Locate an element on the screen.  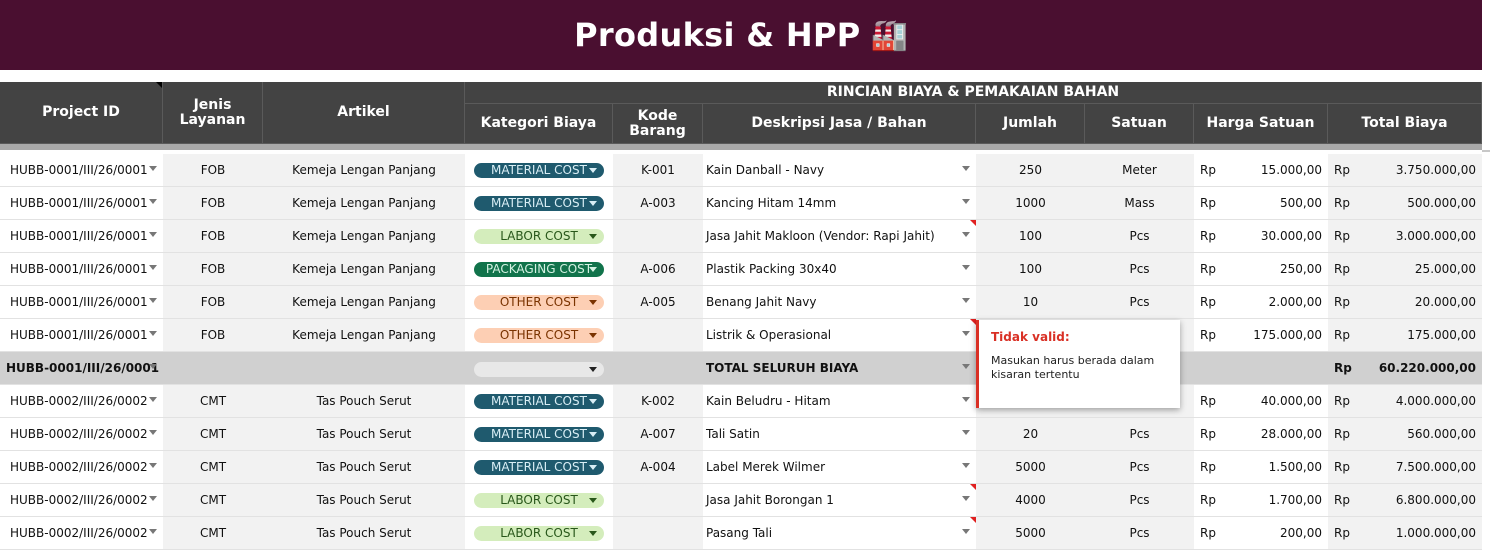
header-satuan: Satuan is located at coordinates (1139, 124).